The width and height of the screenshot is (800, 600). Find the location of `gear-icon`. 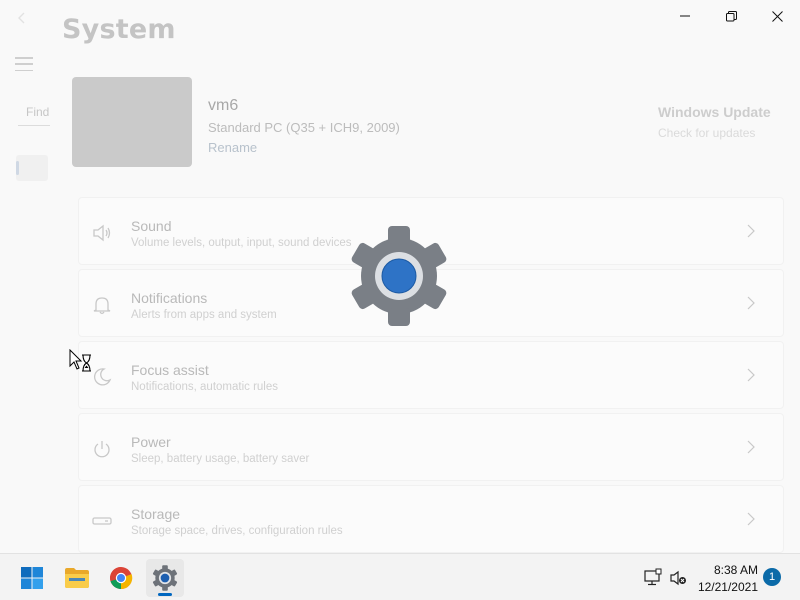

gear-icon is located at coordinates (165, 578).